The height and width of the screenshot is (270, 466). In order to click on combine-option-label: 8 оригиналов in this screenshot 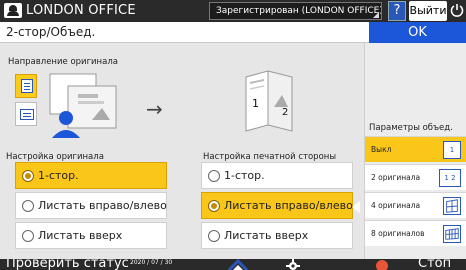, I will do `click(398, 233)`.